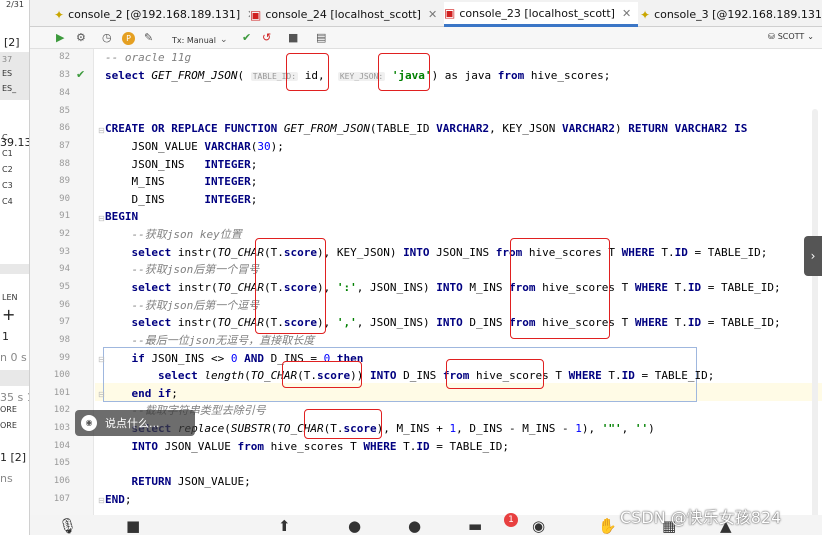 This screenshot has height=535, width=822. What do you see at coordinates (293, 38) in the screenshot?
I see `stop-icon: ■` at bounding box center [293, 38].